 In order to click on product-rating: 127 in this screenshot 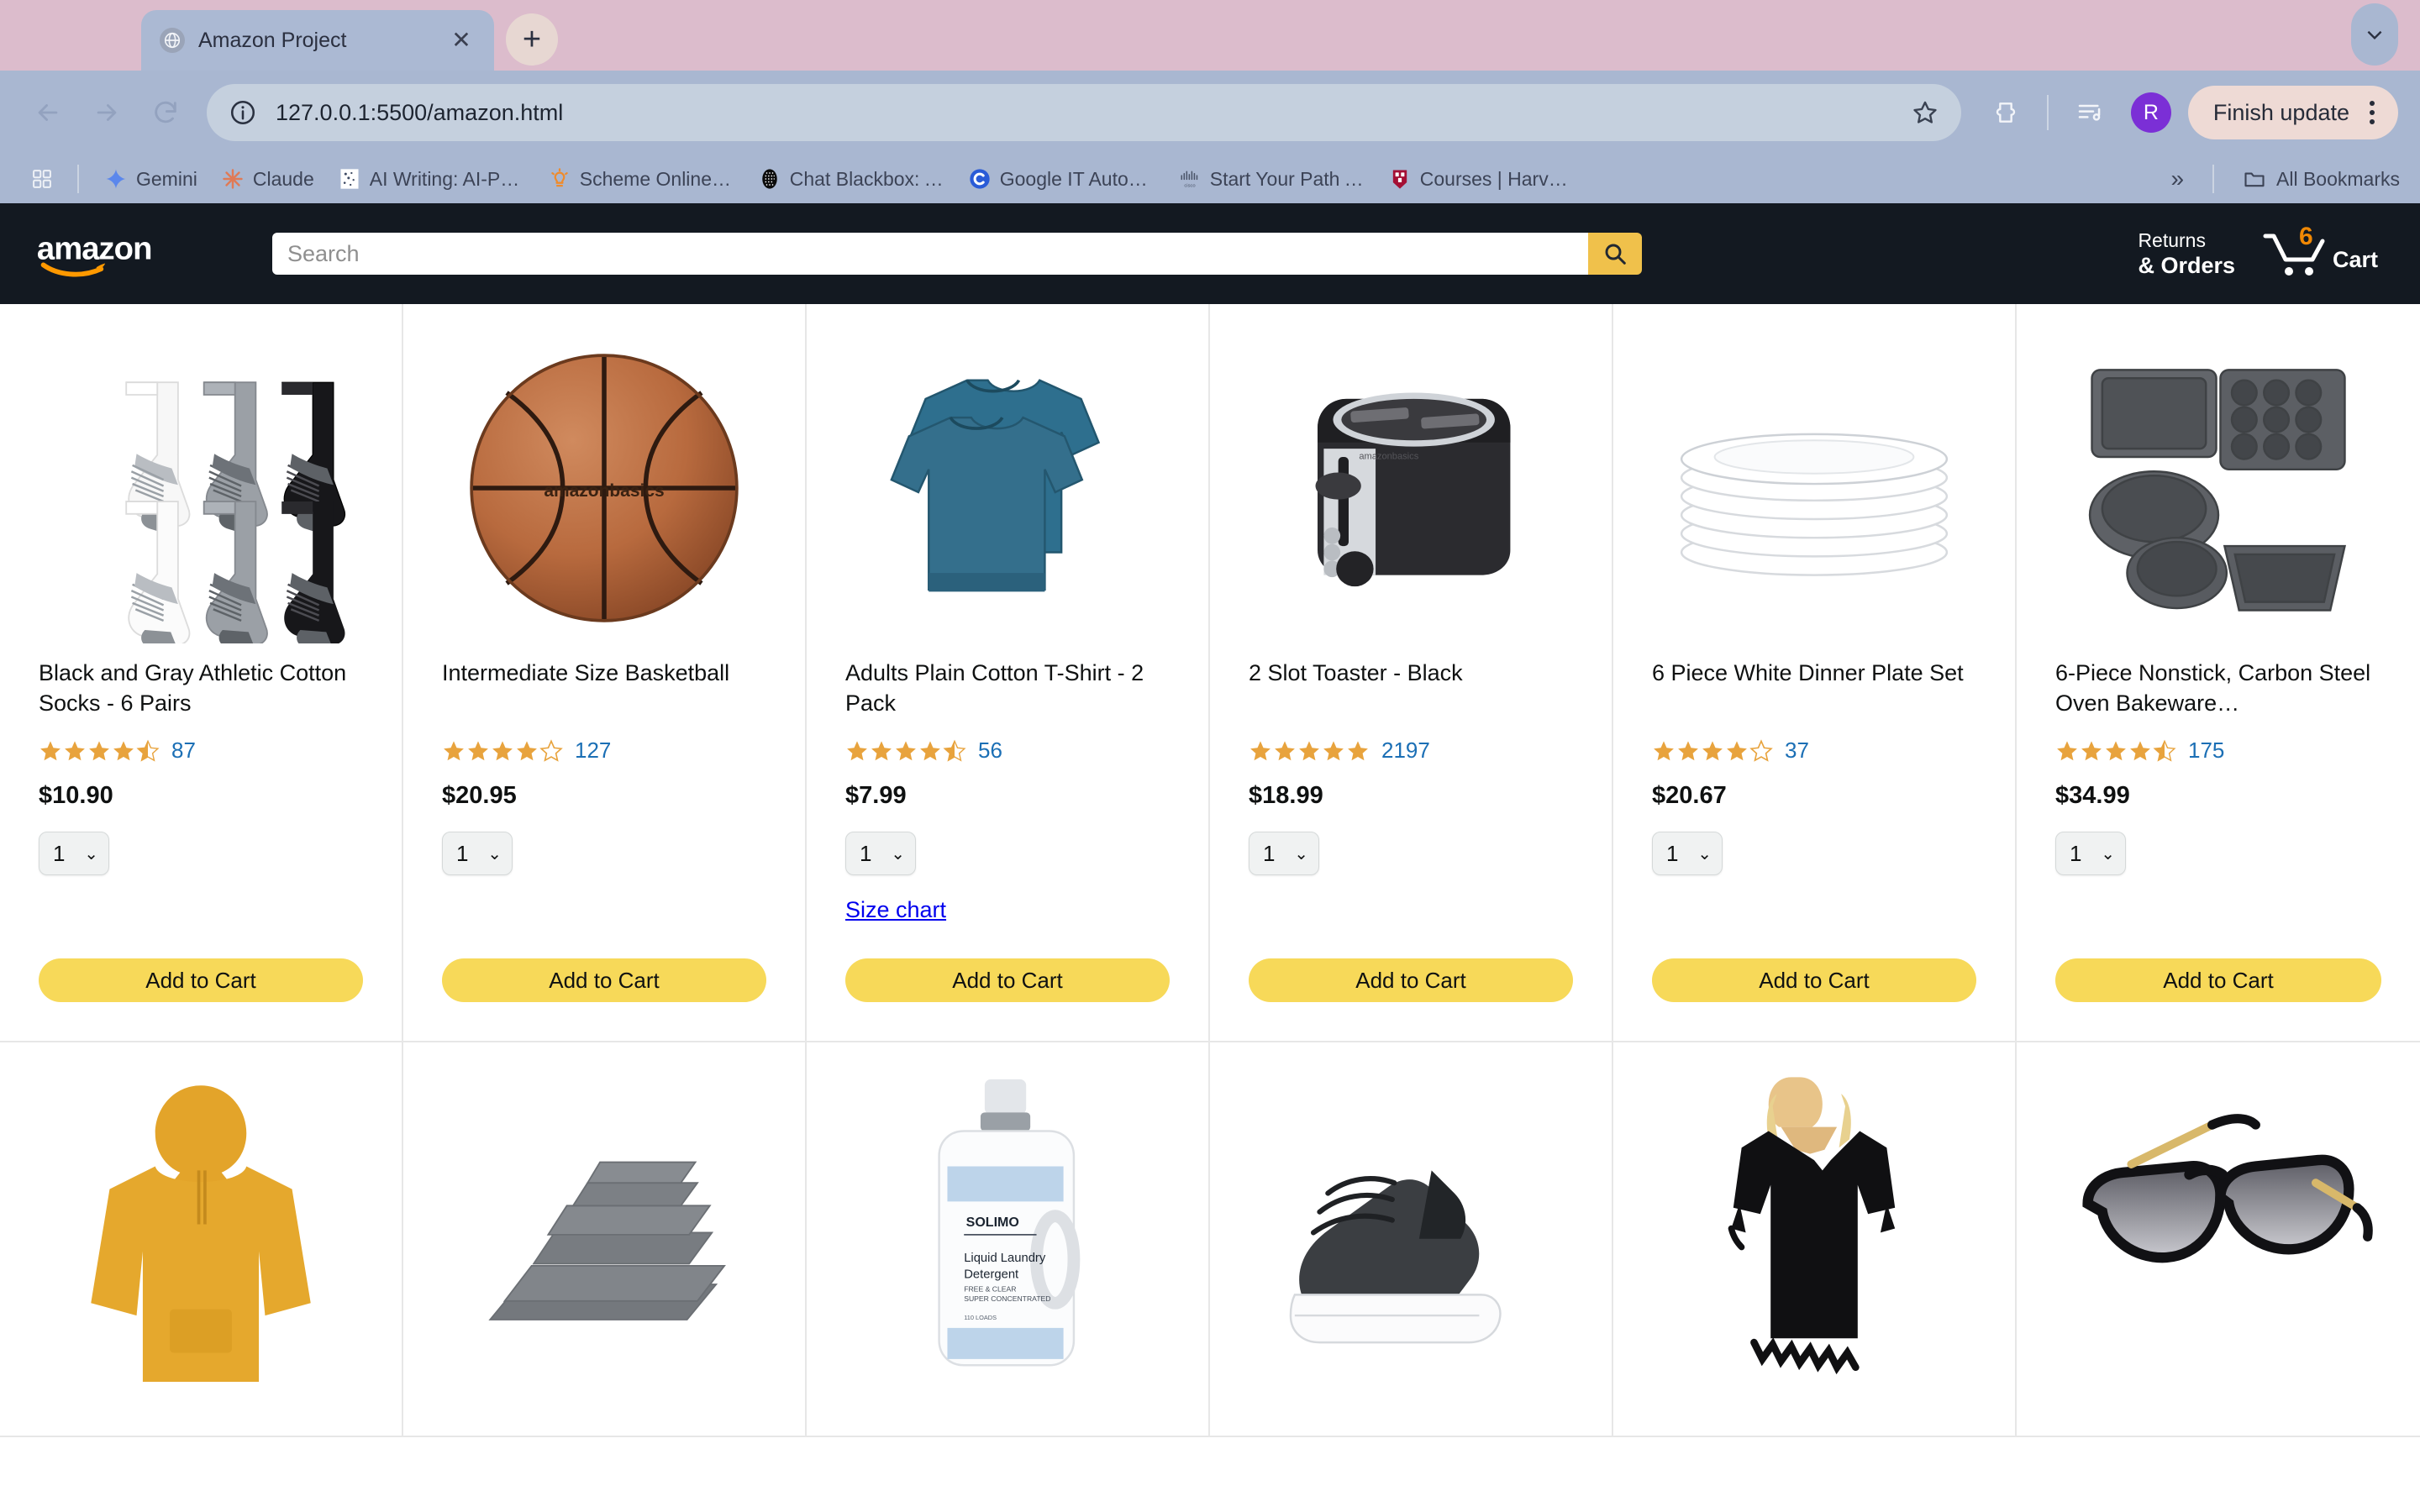, I will do `click(604, 751)`.